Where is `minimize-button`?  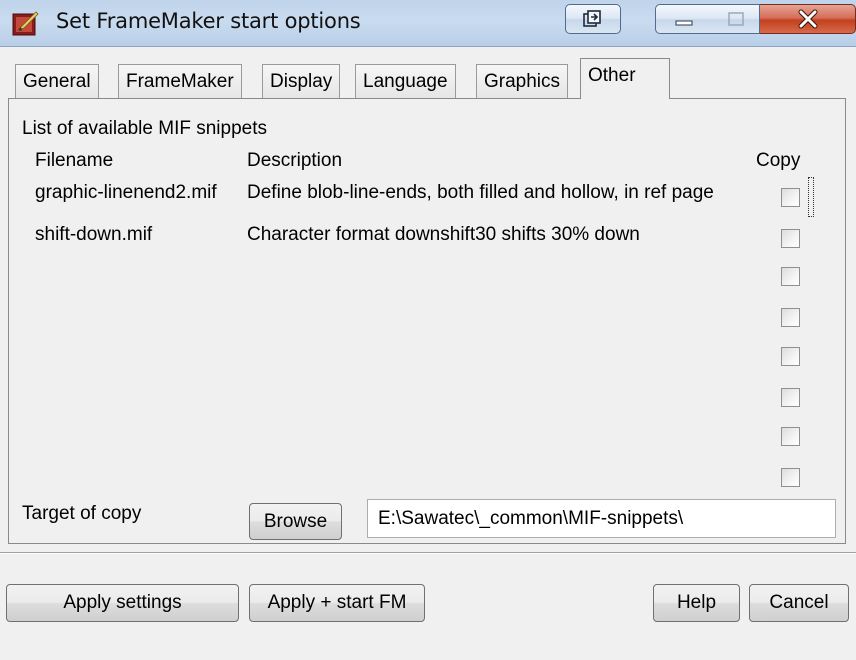
minimize-button is located at coordinates (684, 19).